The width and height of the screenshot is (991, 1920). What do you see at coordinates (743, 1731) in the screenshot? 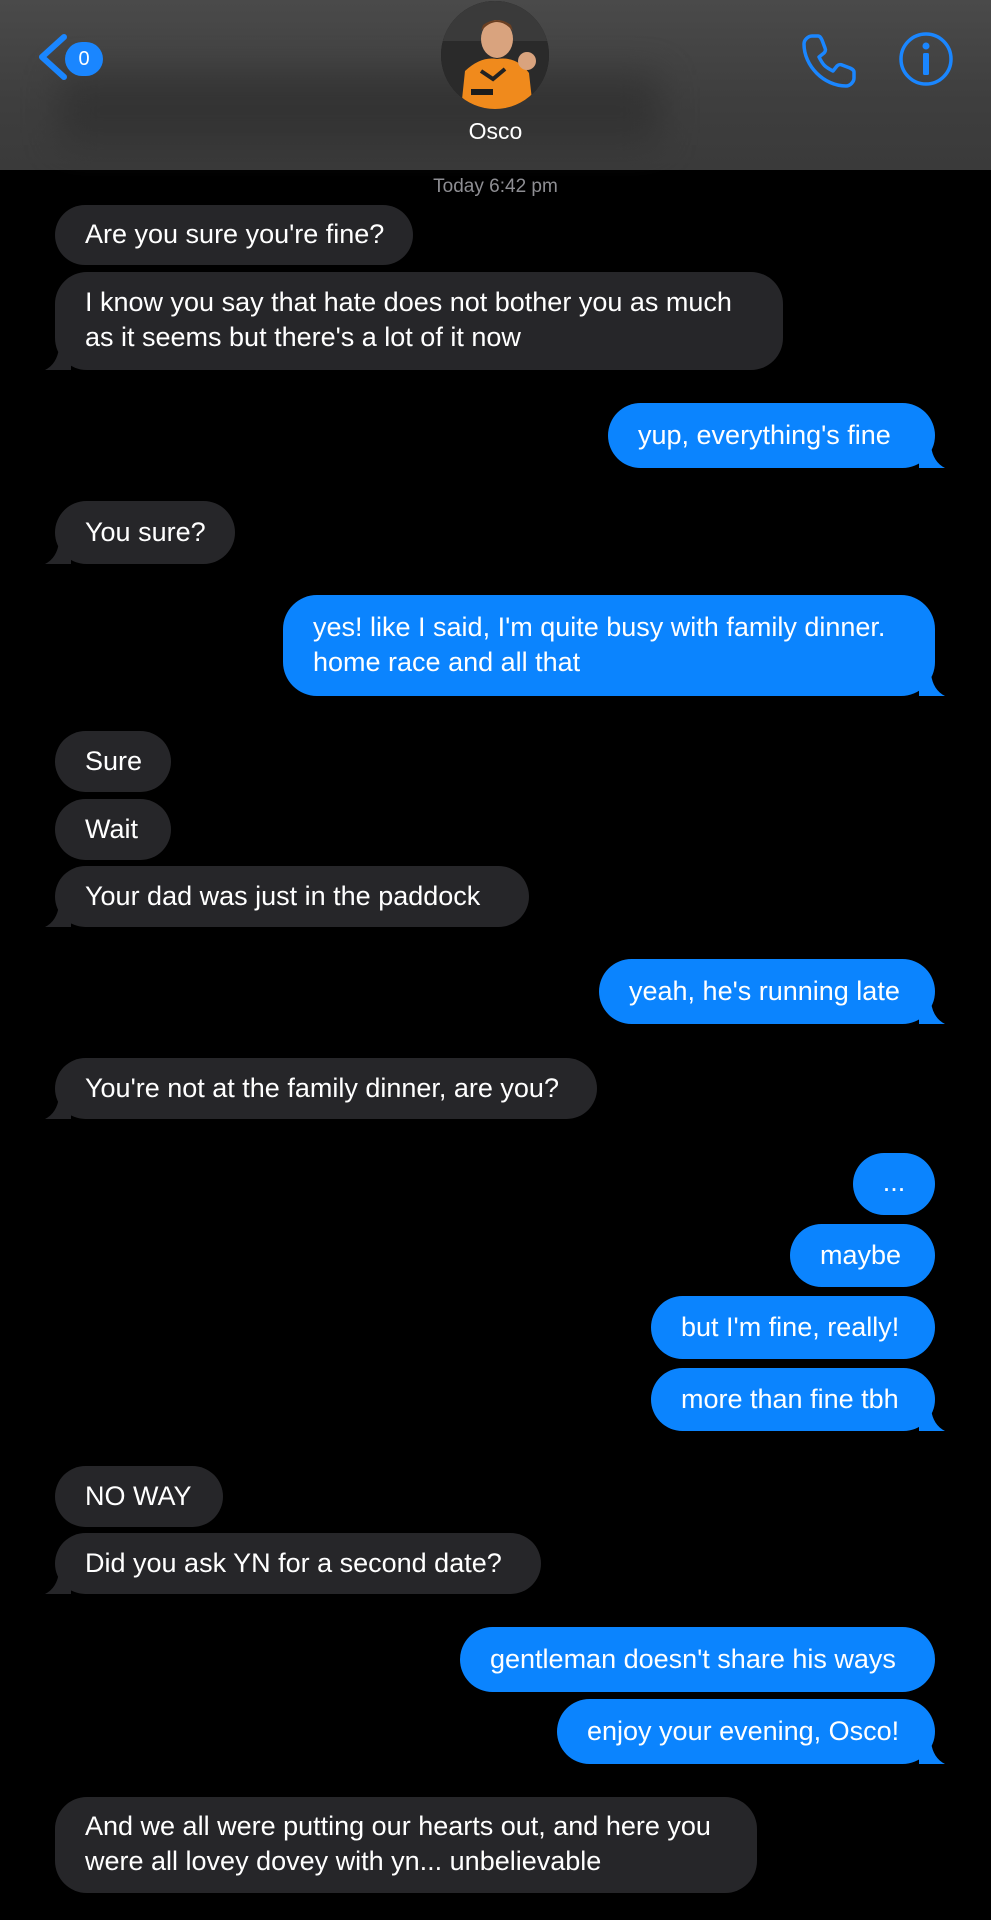
I see `message-text: enjoy your evening, Osco!` at bounding box center [743, 1731].